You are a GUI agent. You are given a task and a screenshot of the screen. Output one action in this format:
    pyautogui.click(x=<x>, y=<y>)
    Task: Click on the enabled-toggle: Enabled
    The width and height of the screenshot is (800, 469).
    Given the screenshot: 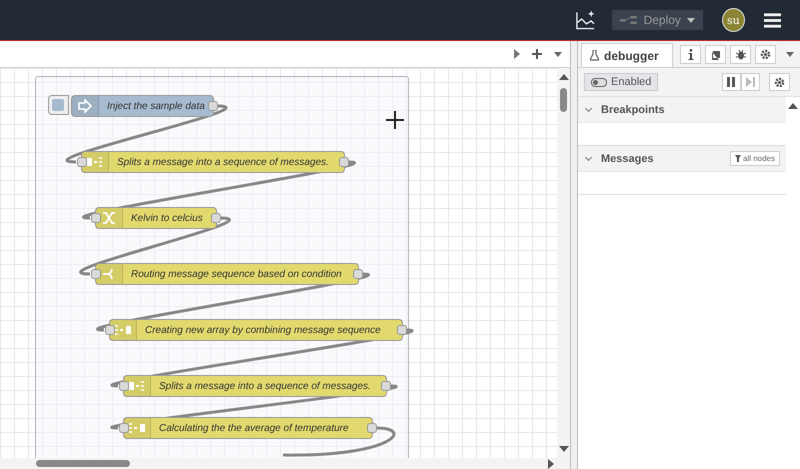 What is the action you would take?
    pyautogui.click(x=621, y=82)
    